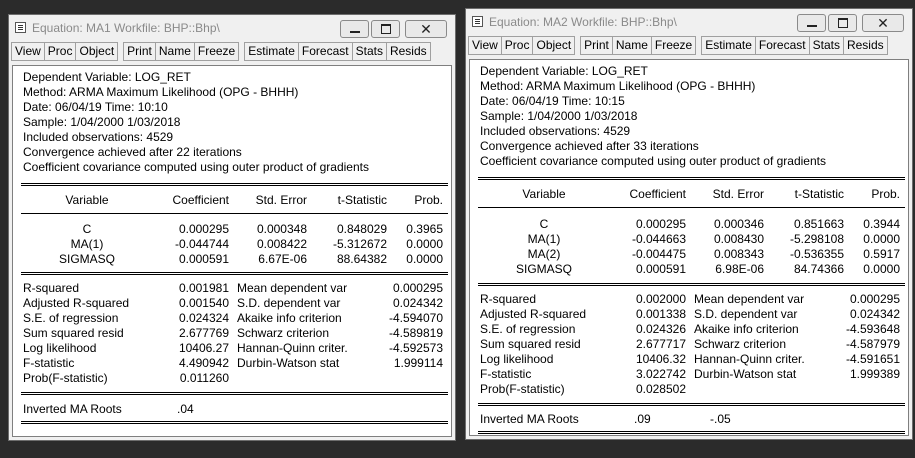 Image resolution: width=915 pixels, height=458 pixels. What do you see at coordinates (720, 419) in the screenshot?
I see `inverted-ma-root-value: -.05` at bounding box center [720, 419].